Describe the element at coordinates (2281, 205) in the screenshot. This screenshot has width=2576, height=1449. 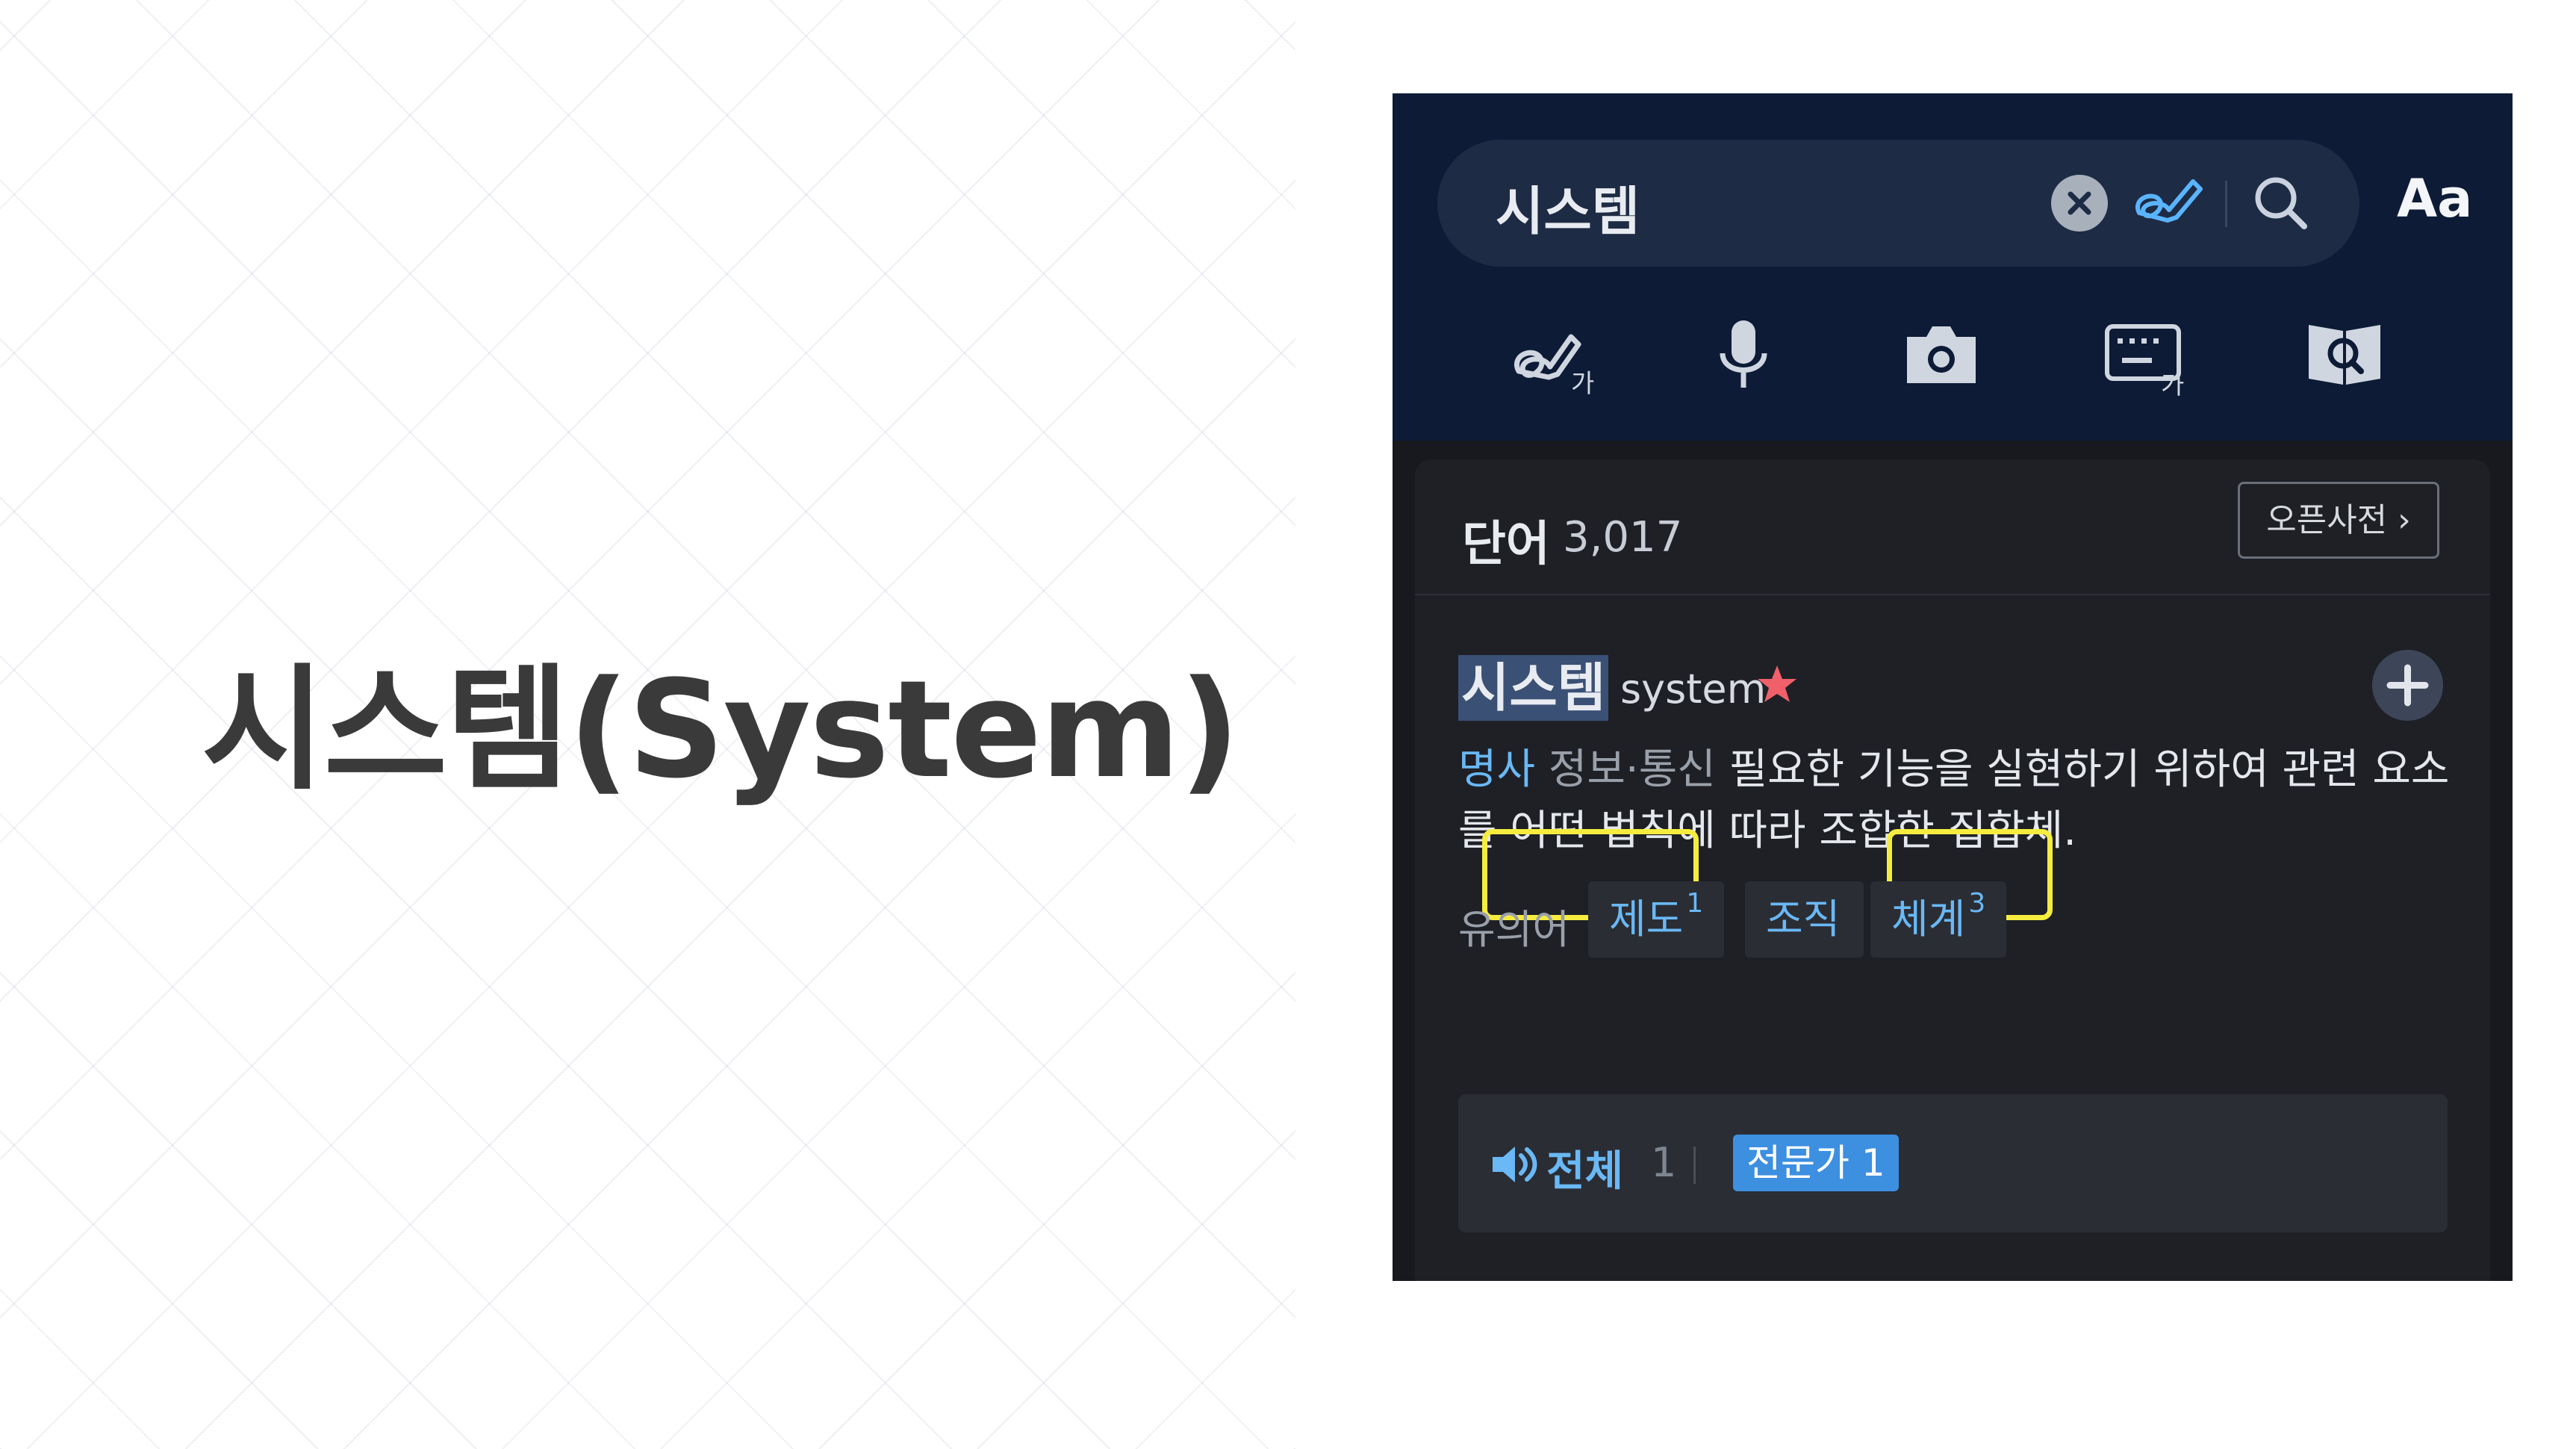
I see `search-icon` at that location.